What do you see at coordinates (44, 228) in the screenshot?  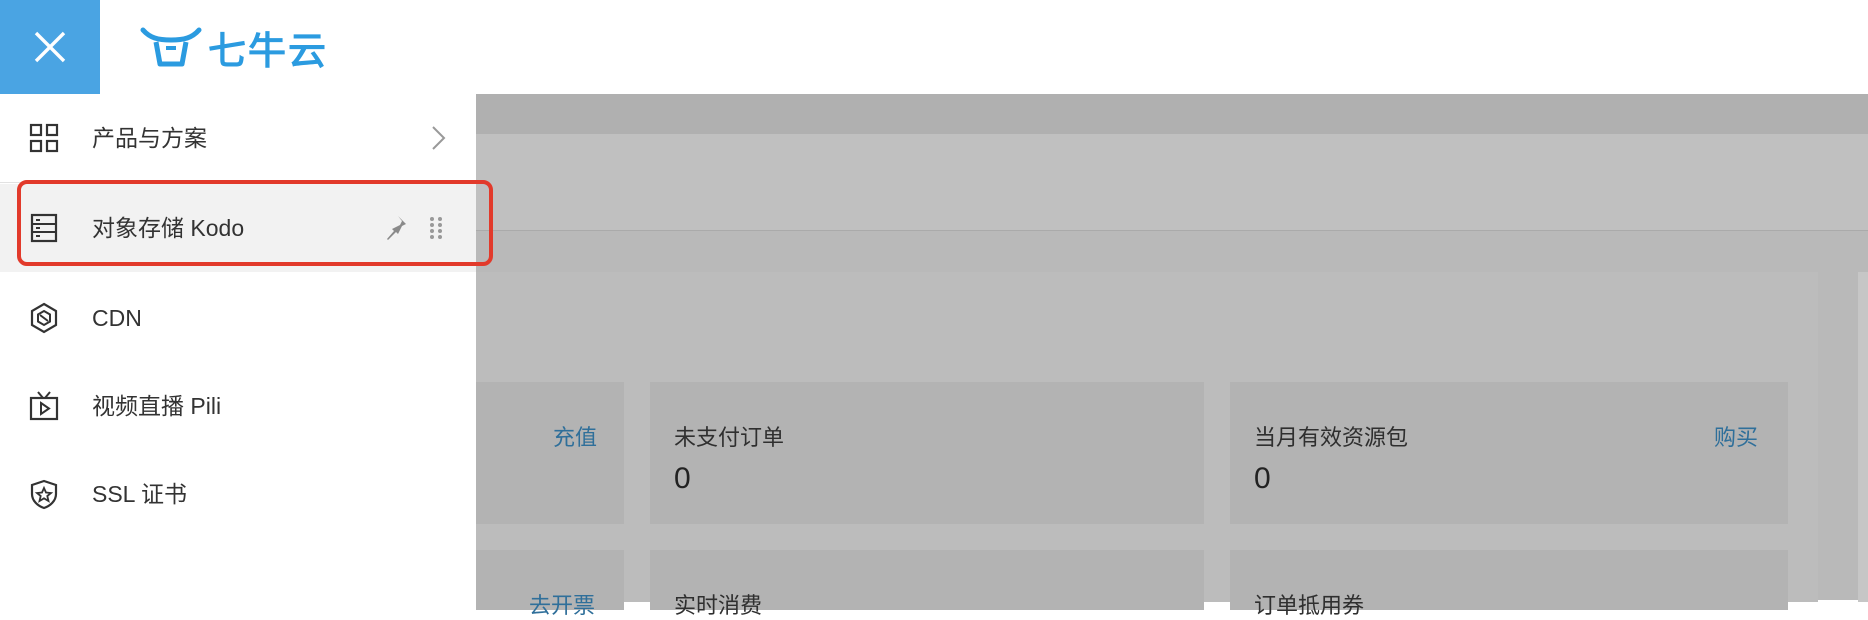 I see `storage-icon` at bounding box center [44, 228].